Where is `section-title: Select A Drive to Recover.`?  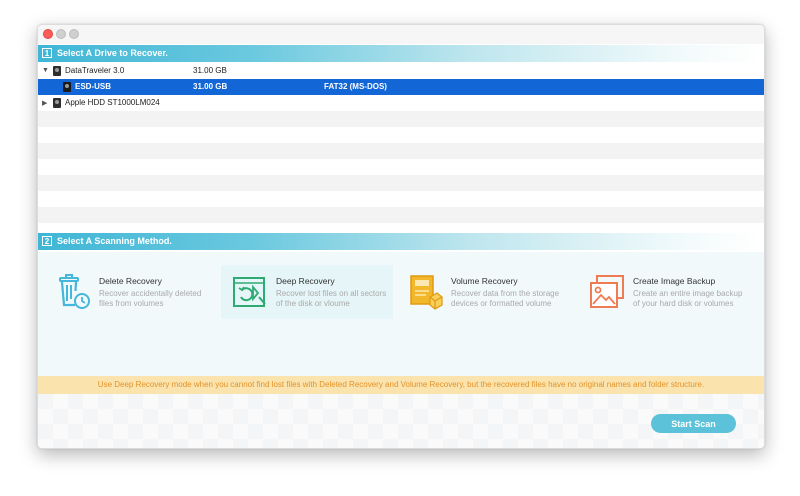 section-title: Select A Drive to Recover. is located at coordinates (112, 53).